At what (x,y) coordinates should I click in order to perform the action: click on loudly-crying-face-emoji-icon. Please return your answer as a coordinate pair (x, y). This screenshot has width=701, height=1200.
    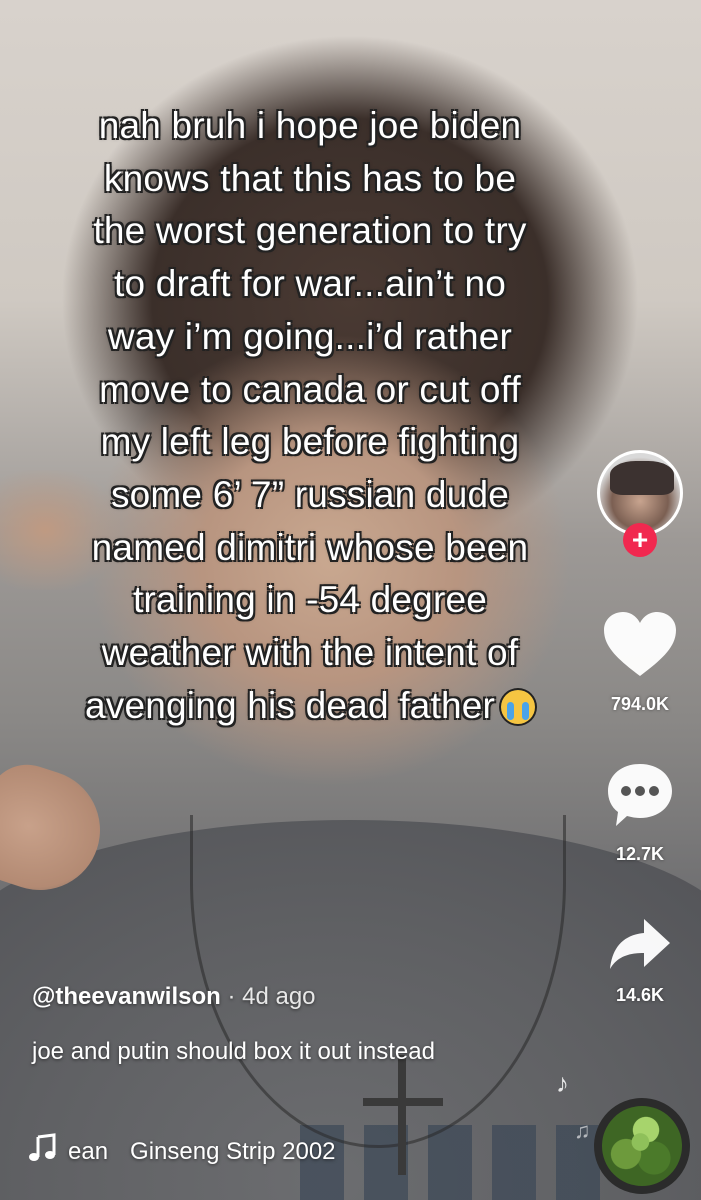
    Looking at the image, I should click on (518, 706).